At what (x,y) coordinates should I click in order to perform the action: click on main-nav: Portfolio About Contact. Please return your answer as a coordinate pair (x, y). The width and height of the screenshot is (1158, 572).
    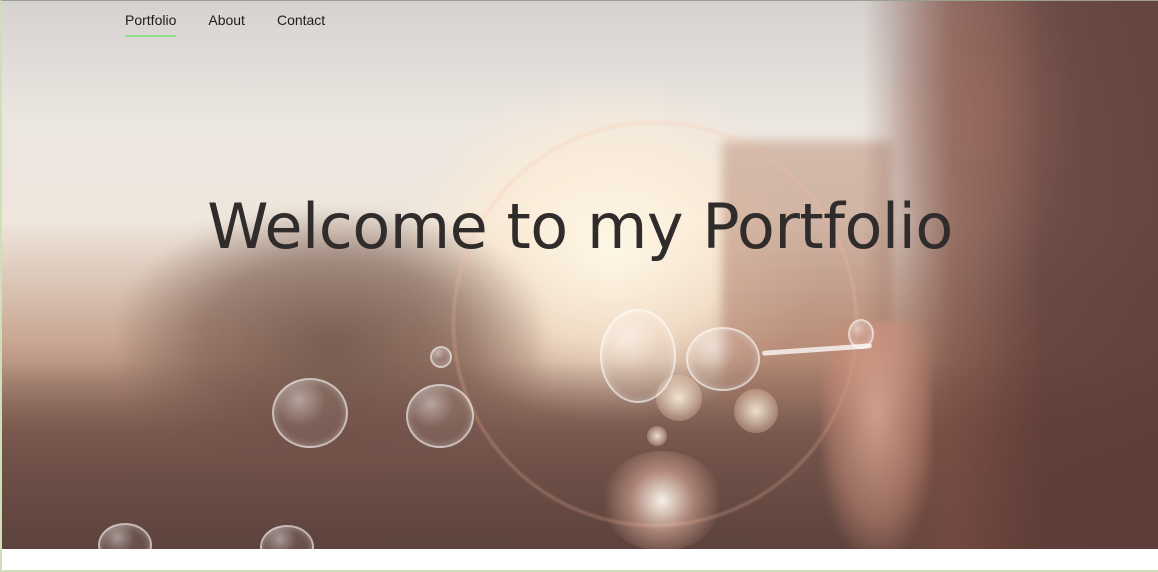
    Looking at the image, I should click on (225, 24).